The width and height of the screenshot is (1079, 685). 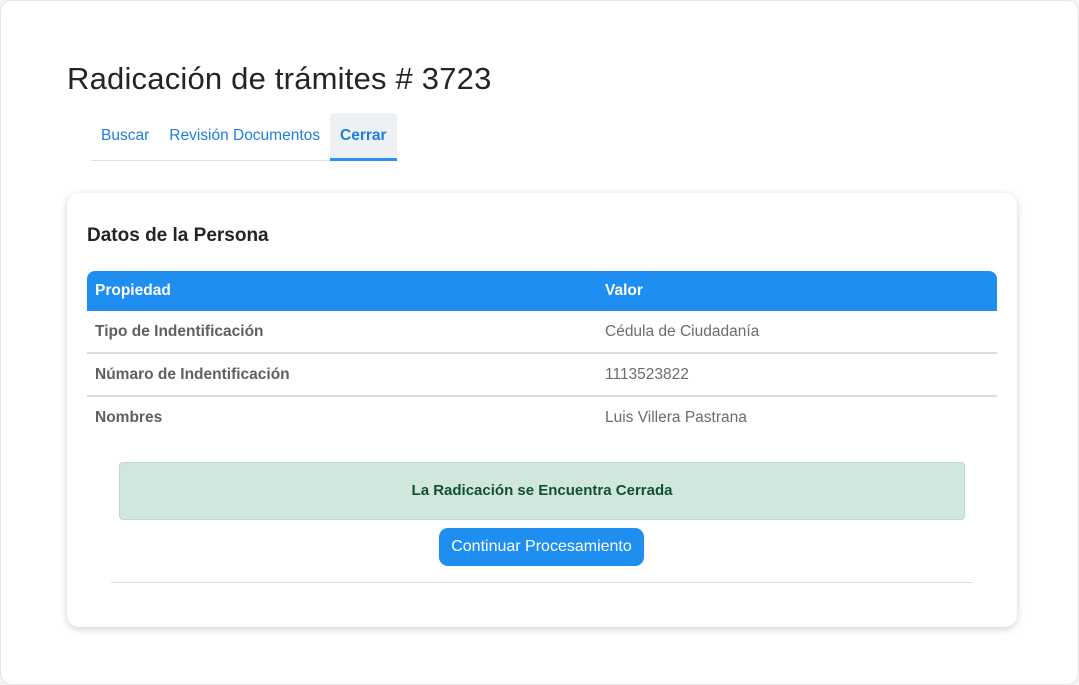 I want to click on table-header-row: Propiedad Valor, so click(x=542, y=291).